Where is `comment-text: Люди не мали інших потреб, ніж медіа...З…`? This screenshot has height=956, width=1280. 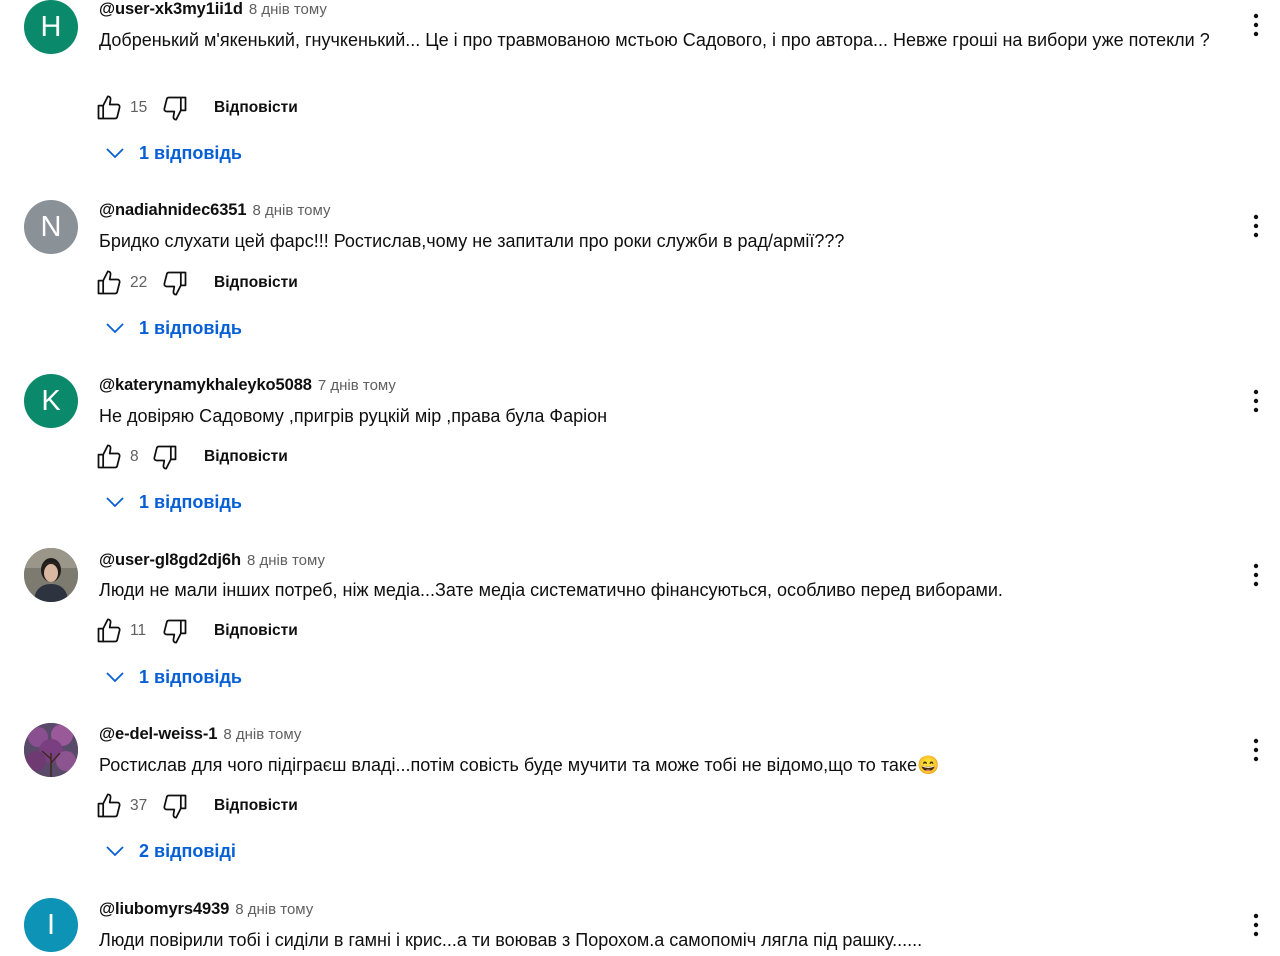 comment-text: Люди не мали інших потреб, ніж медіа...З… is located at coordinates (551, 590).